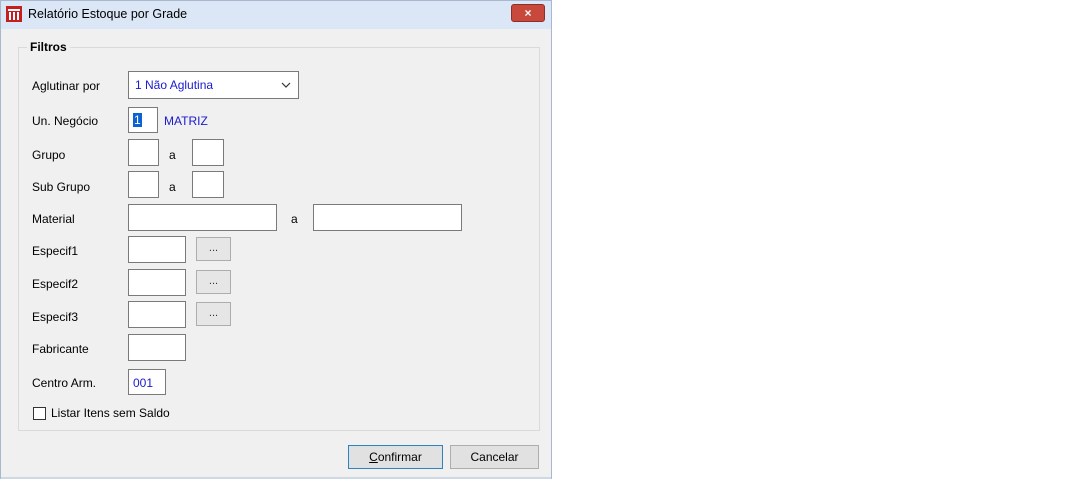  I want to click on grupo-label: Grupo, so click(49, 155).